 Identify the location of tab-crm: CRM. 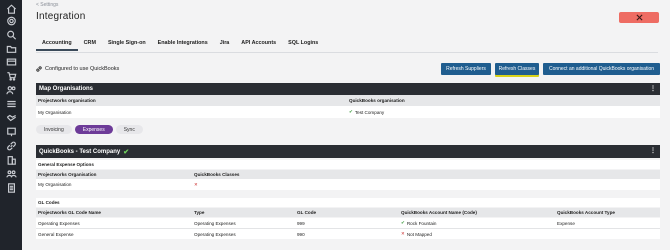
(90, 44).